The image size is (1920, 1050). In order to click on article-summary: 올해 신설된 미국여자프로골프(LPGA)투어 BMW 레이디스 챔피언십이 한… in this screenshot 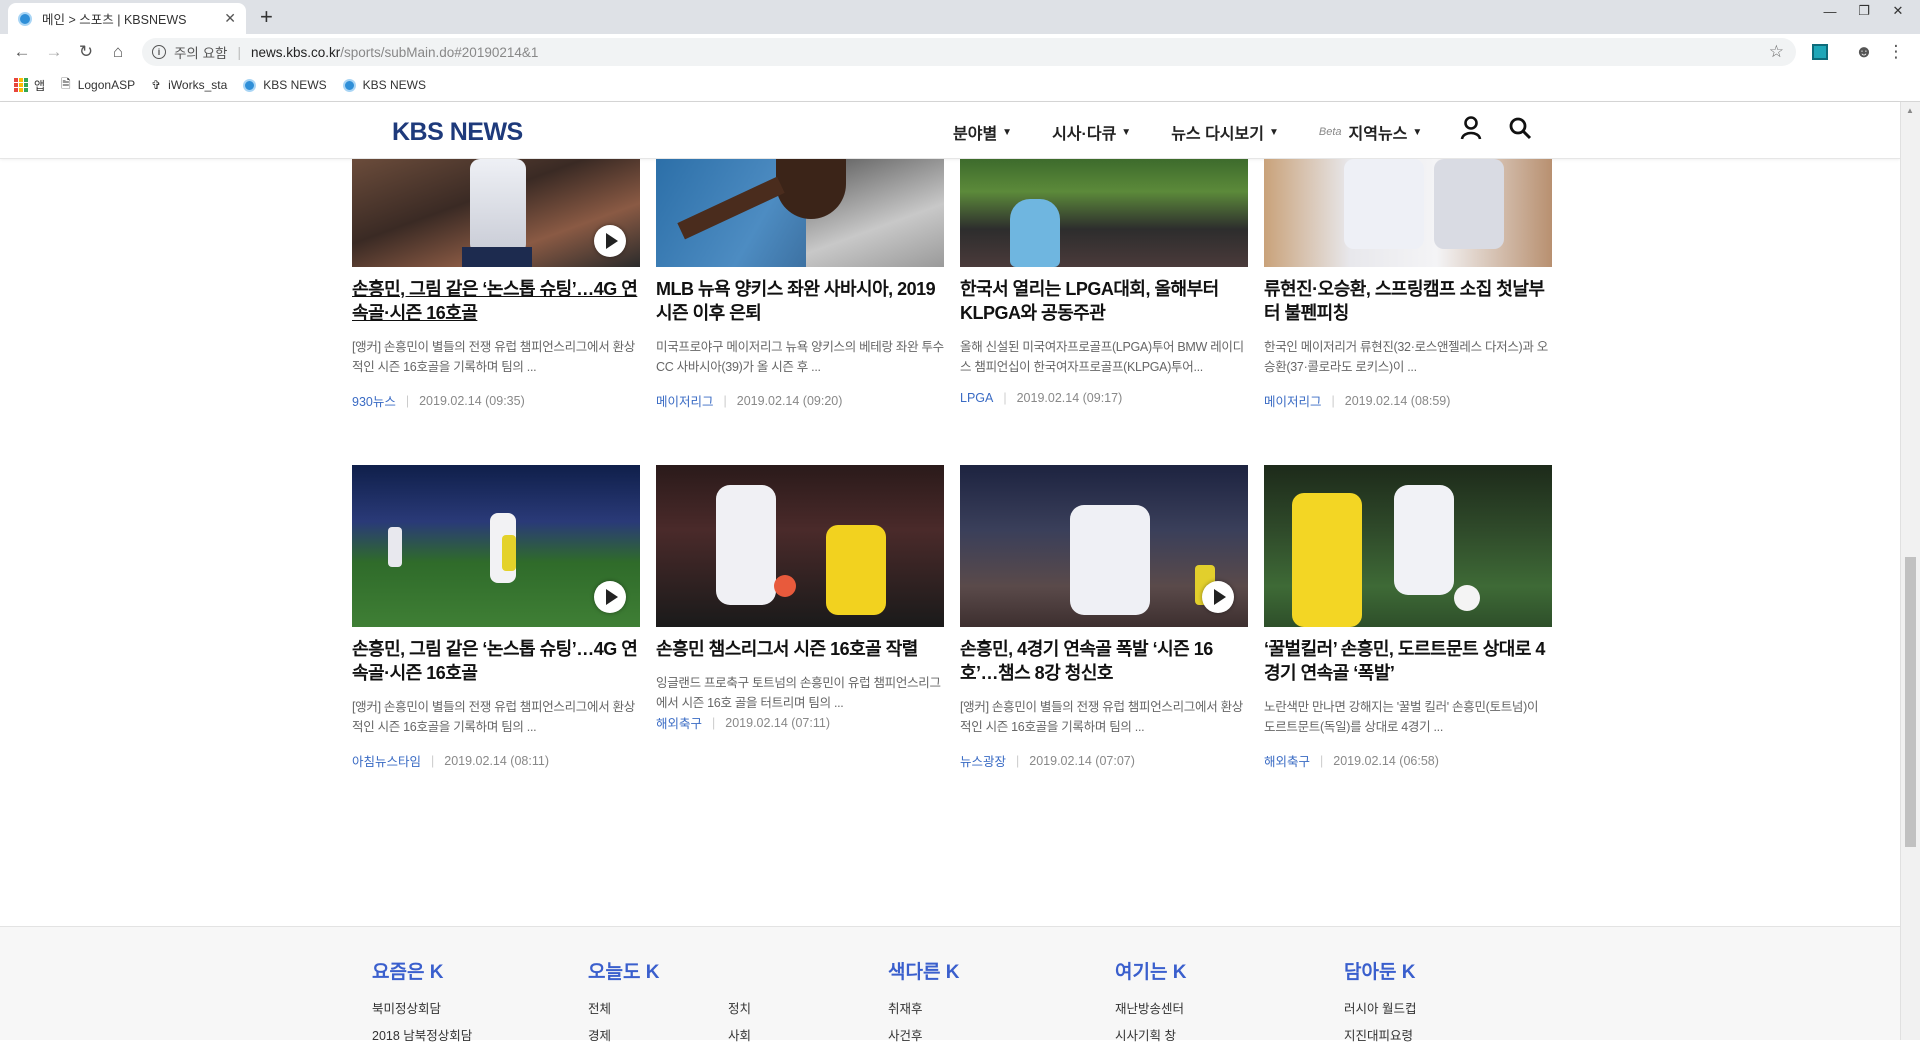, I will do `click(1104, 357)`.